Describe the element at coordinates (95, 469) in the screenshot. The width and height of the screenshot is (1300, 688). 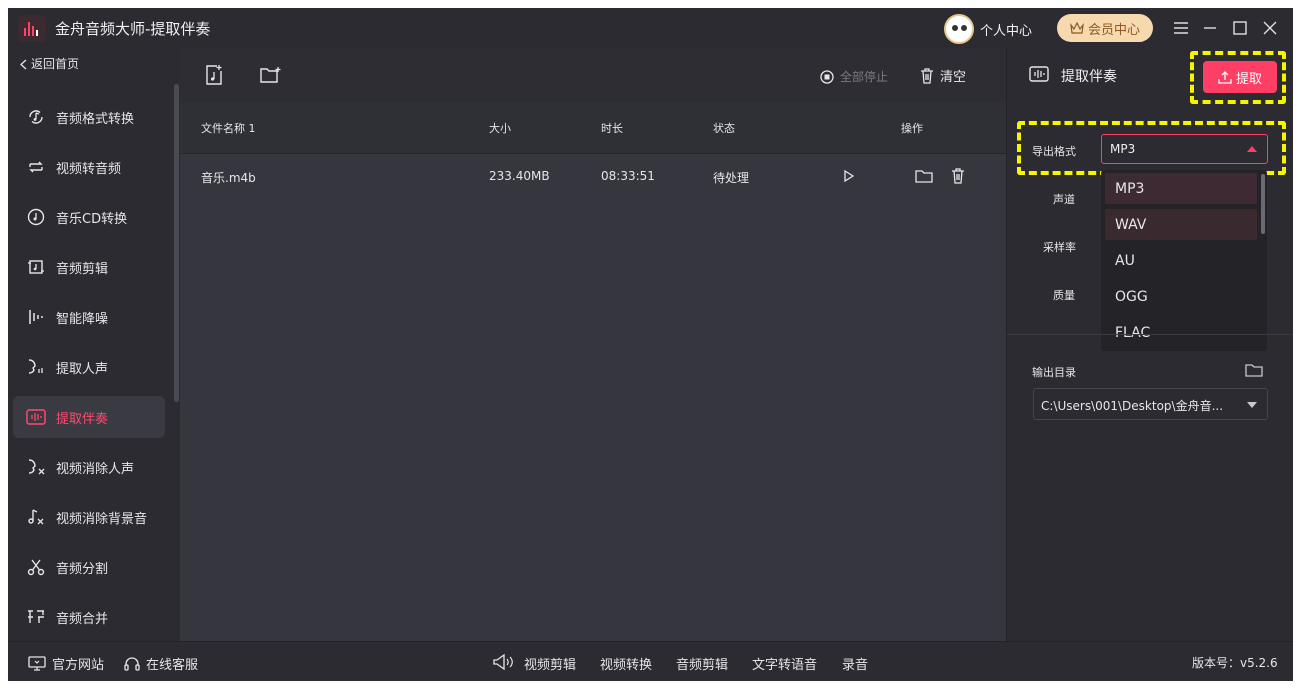
I see `sidebar-item-label: 视频消除人声` at that location.